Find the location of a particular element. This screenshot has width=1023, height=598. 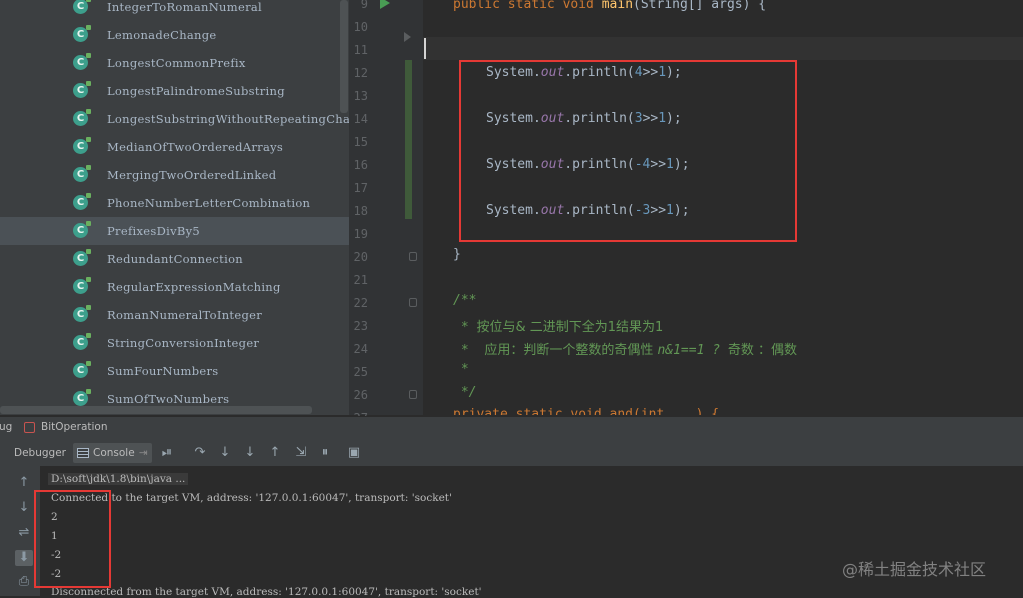

line-number: 11 is located at coordinates (360, 50).